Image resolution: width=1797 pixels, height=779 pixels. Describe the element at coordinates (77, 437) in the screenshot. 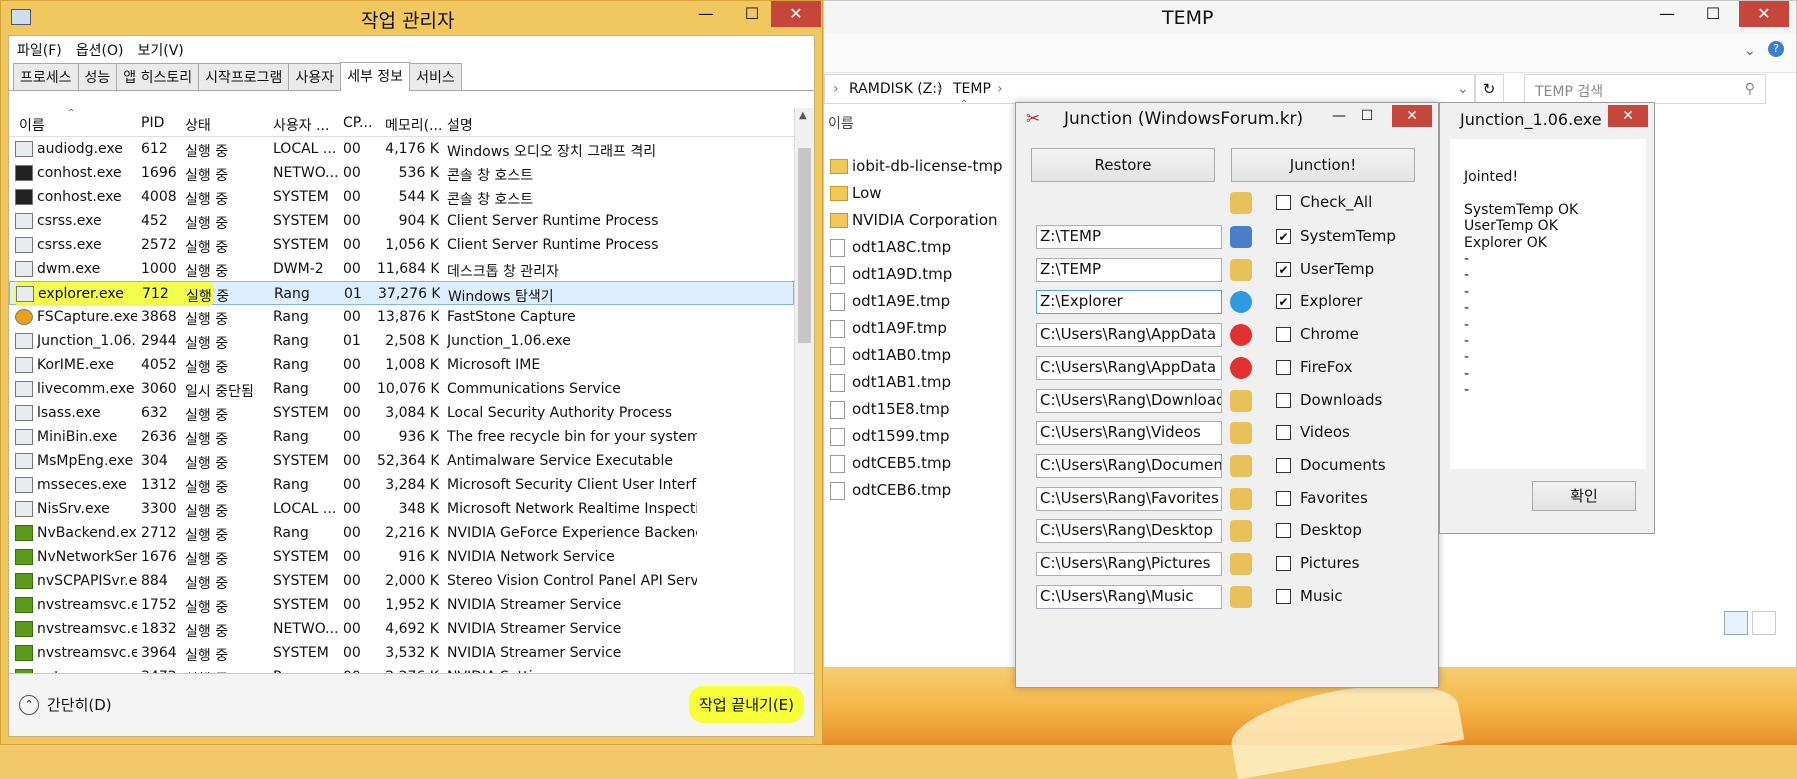

I see `cell-name: MiniBin.exe` at that location.